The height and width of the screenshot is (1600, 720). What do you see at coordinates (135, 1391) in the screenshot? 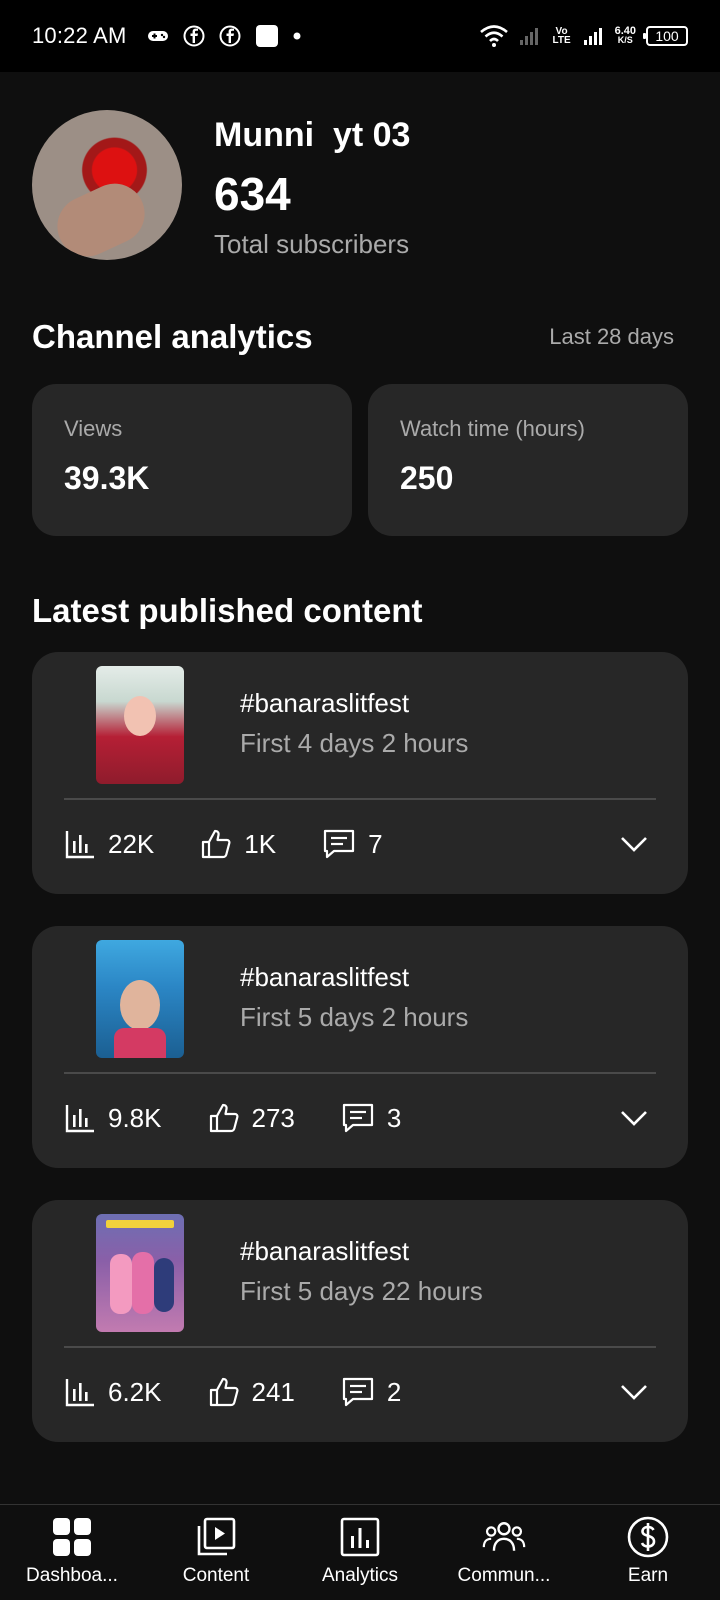
I see `views-count: 6.2K` at bounding box center [135, 1391].